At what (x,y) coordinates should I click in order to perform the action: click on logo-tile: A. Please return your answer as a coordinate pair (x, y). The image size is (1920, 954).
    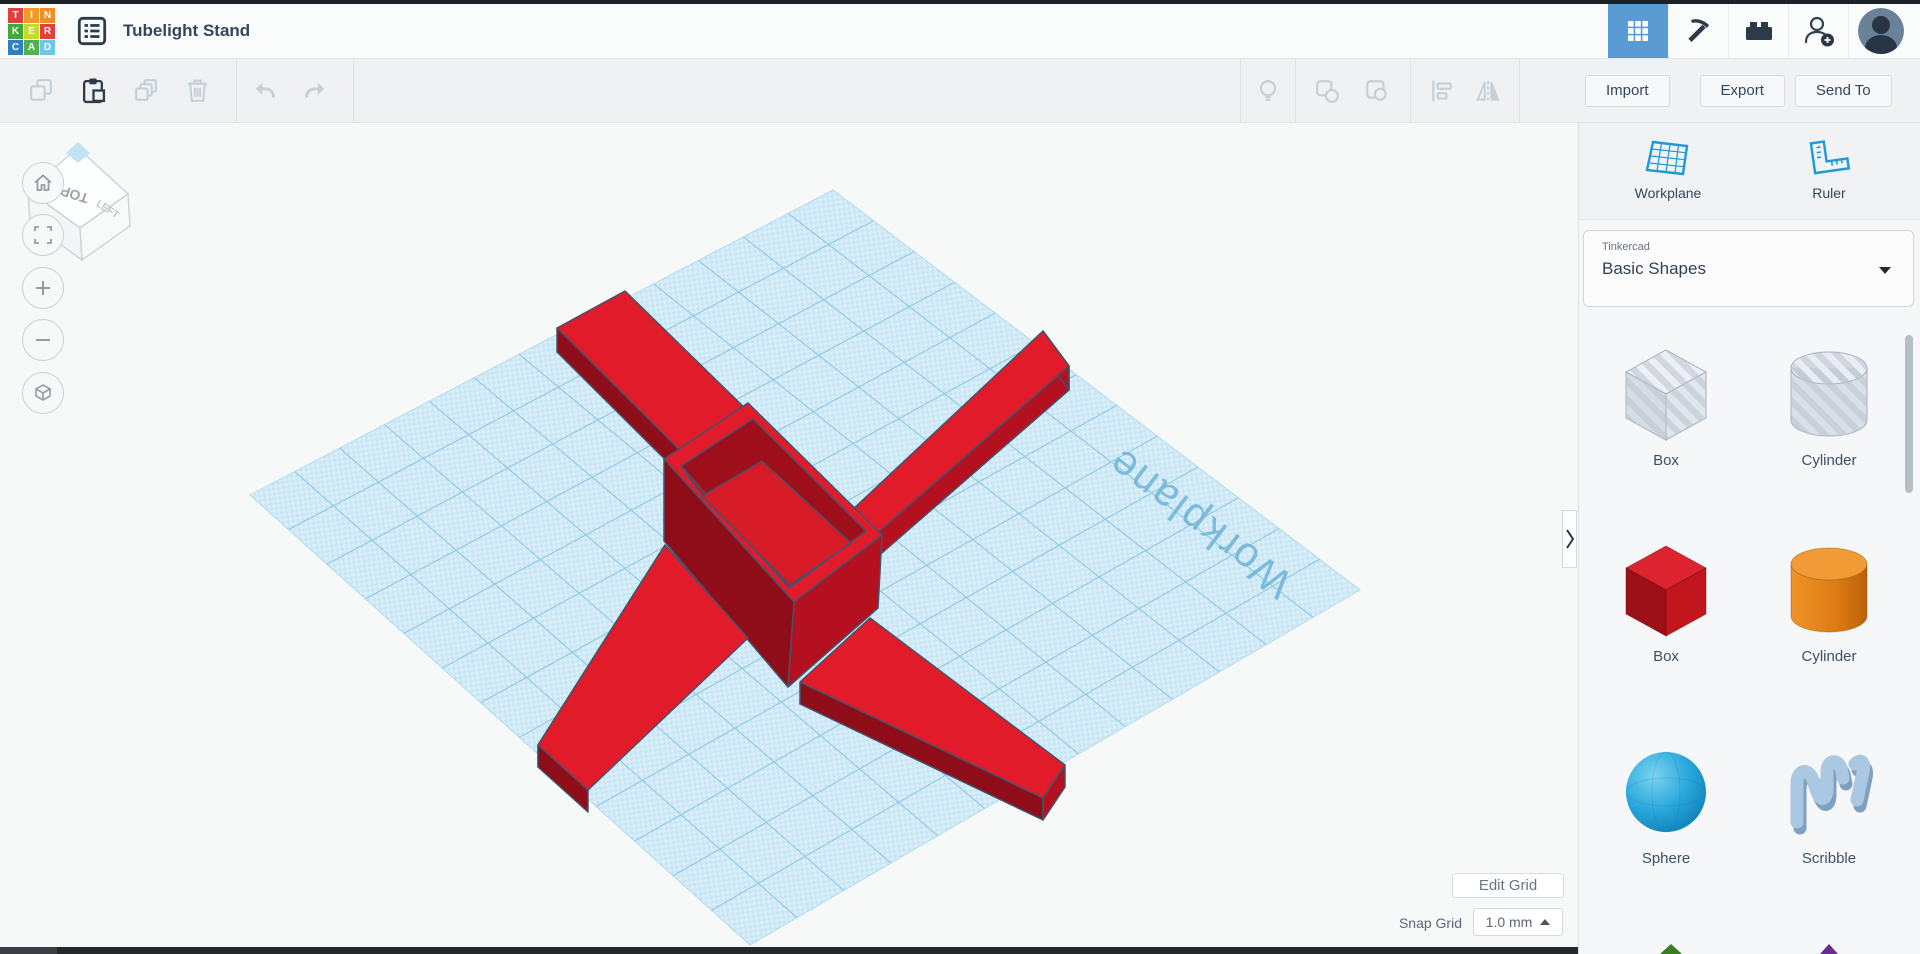
    Looking at the image, I should click on (31, 47).